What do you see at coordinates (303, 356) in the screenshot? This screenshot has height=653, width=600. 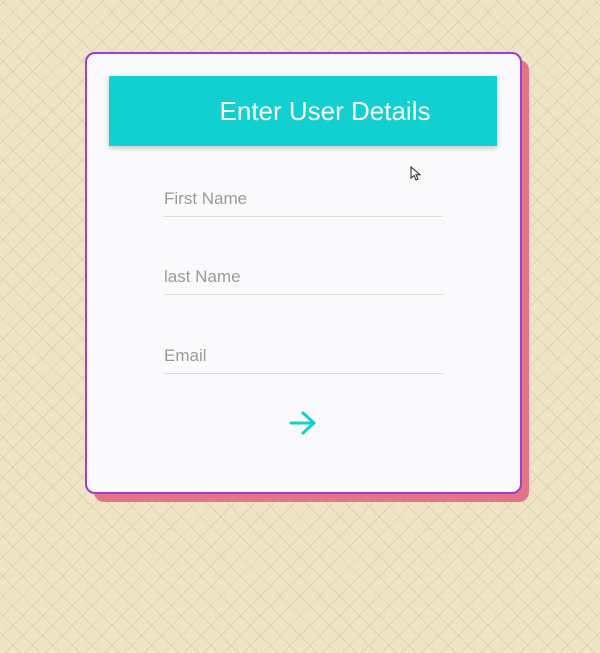 I see `email-input` at bounding box center [303, 356].